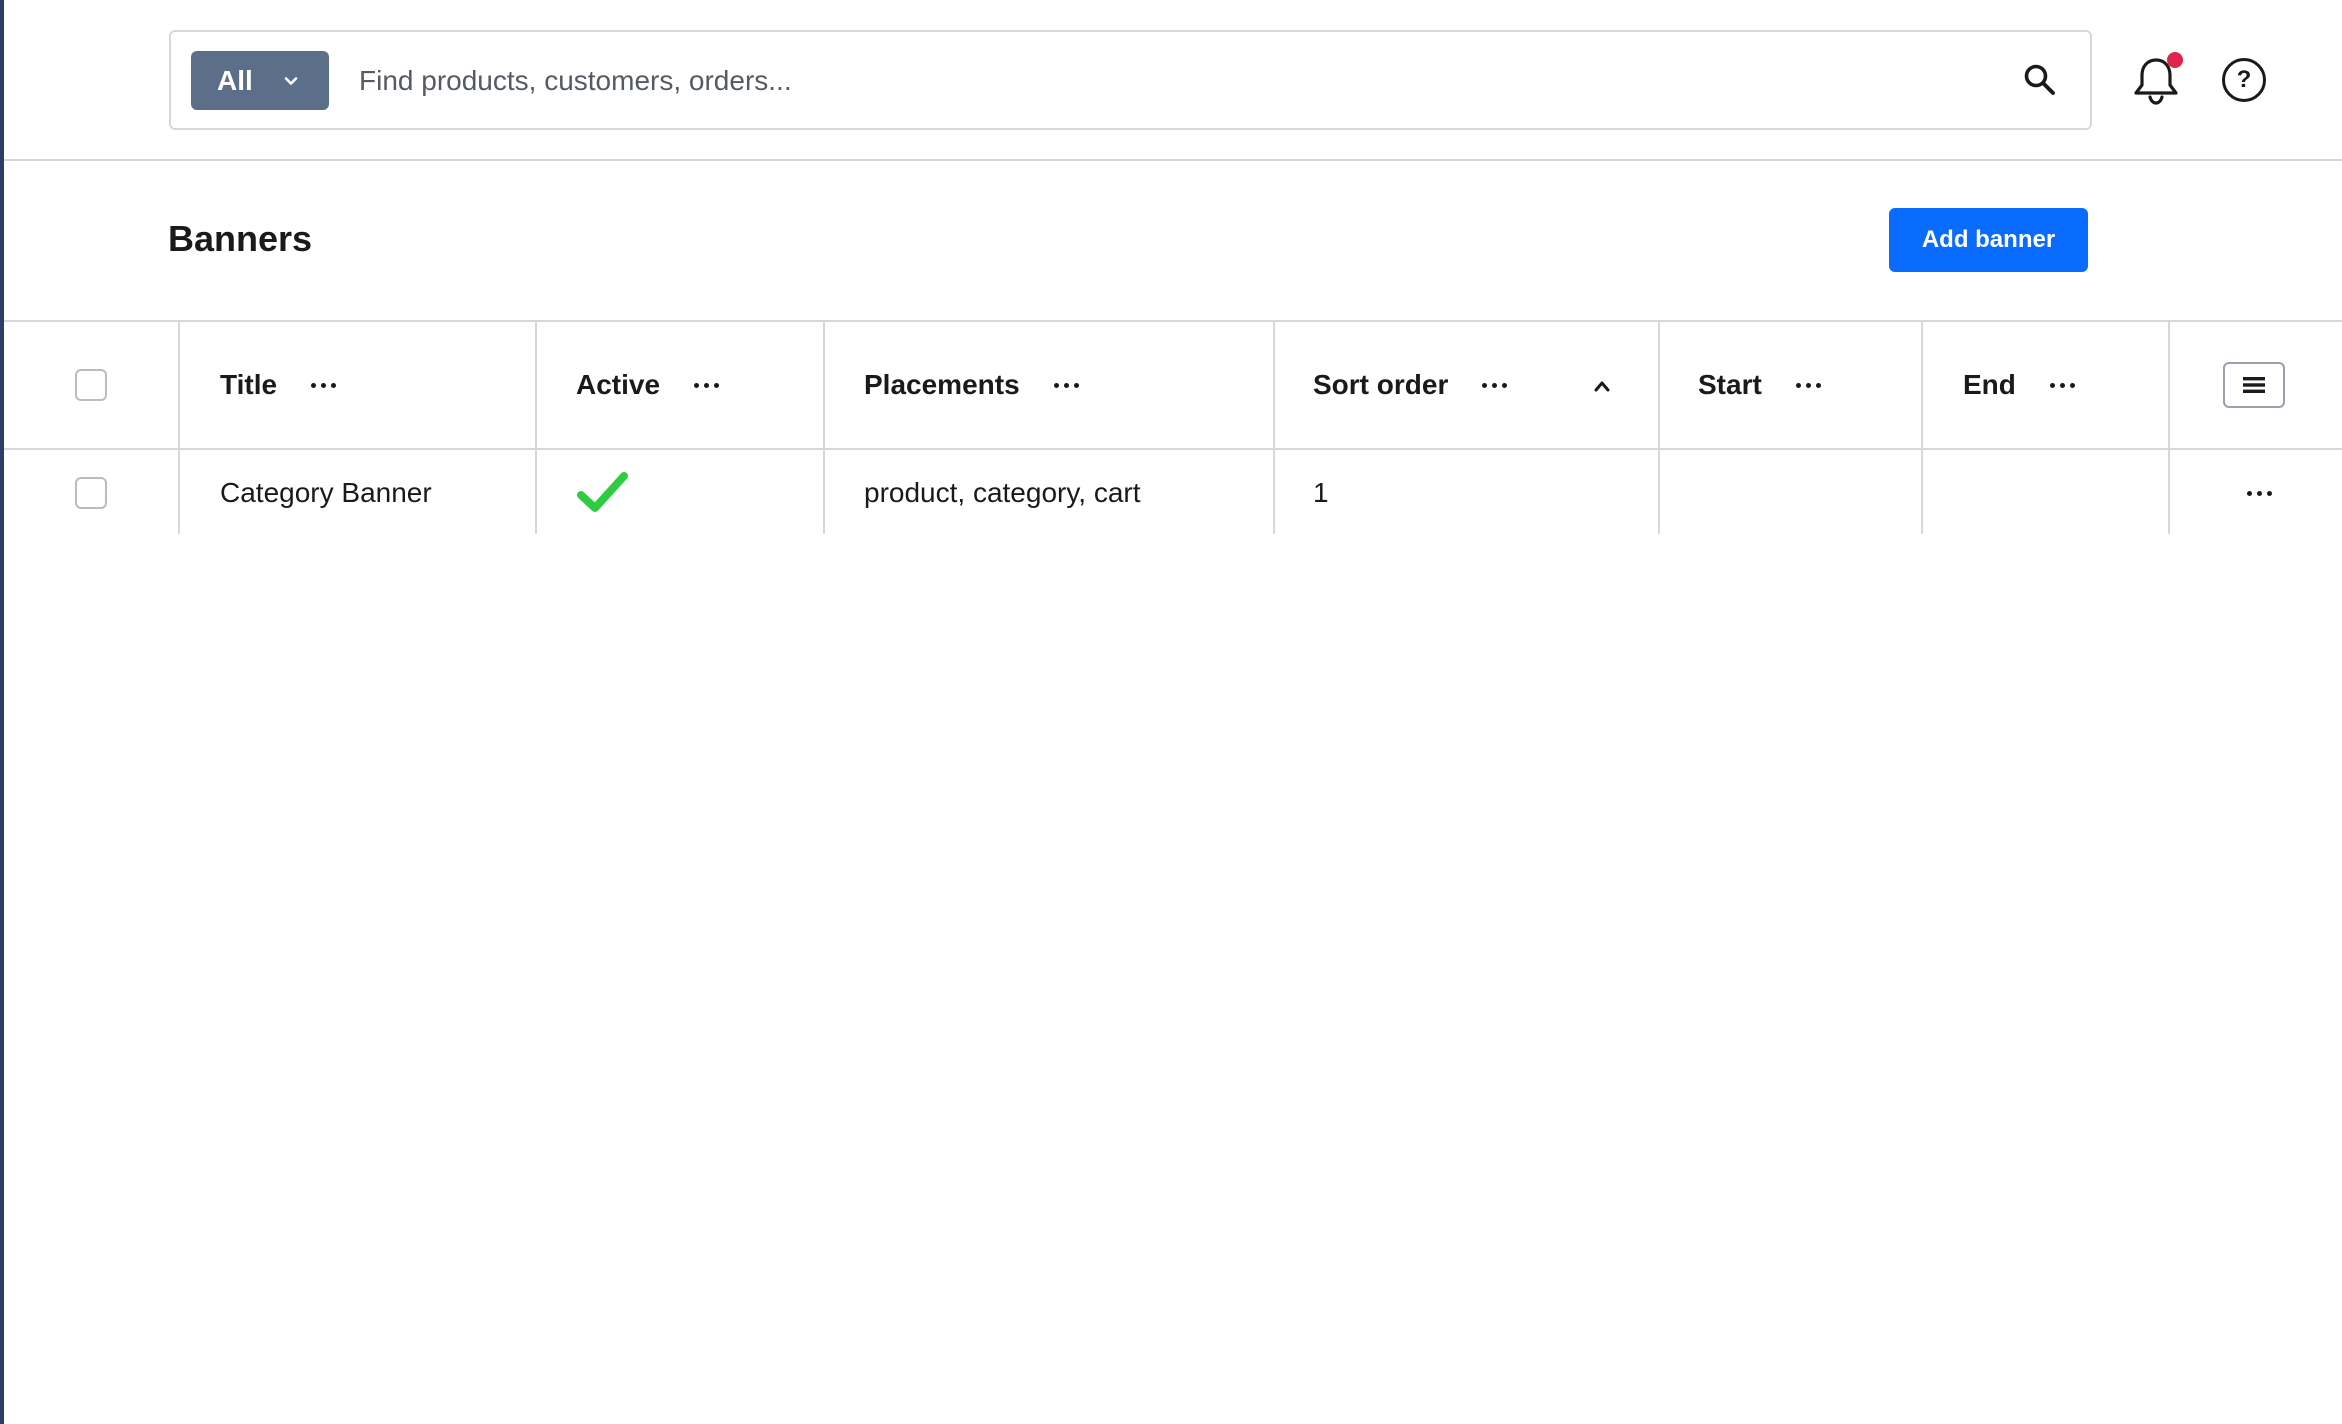  What do you see at coordinates (249, 384) in the screenshot?
I see `column-header-label: Title` at bounding box center [249, 384].